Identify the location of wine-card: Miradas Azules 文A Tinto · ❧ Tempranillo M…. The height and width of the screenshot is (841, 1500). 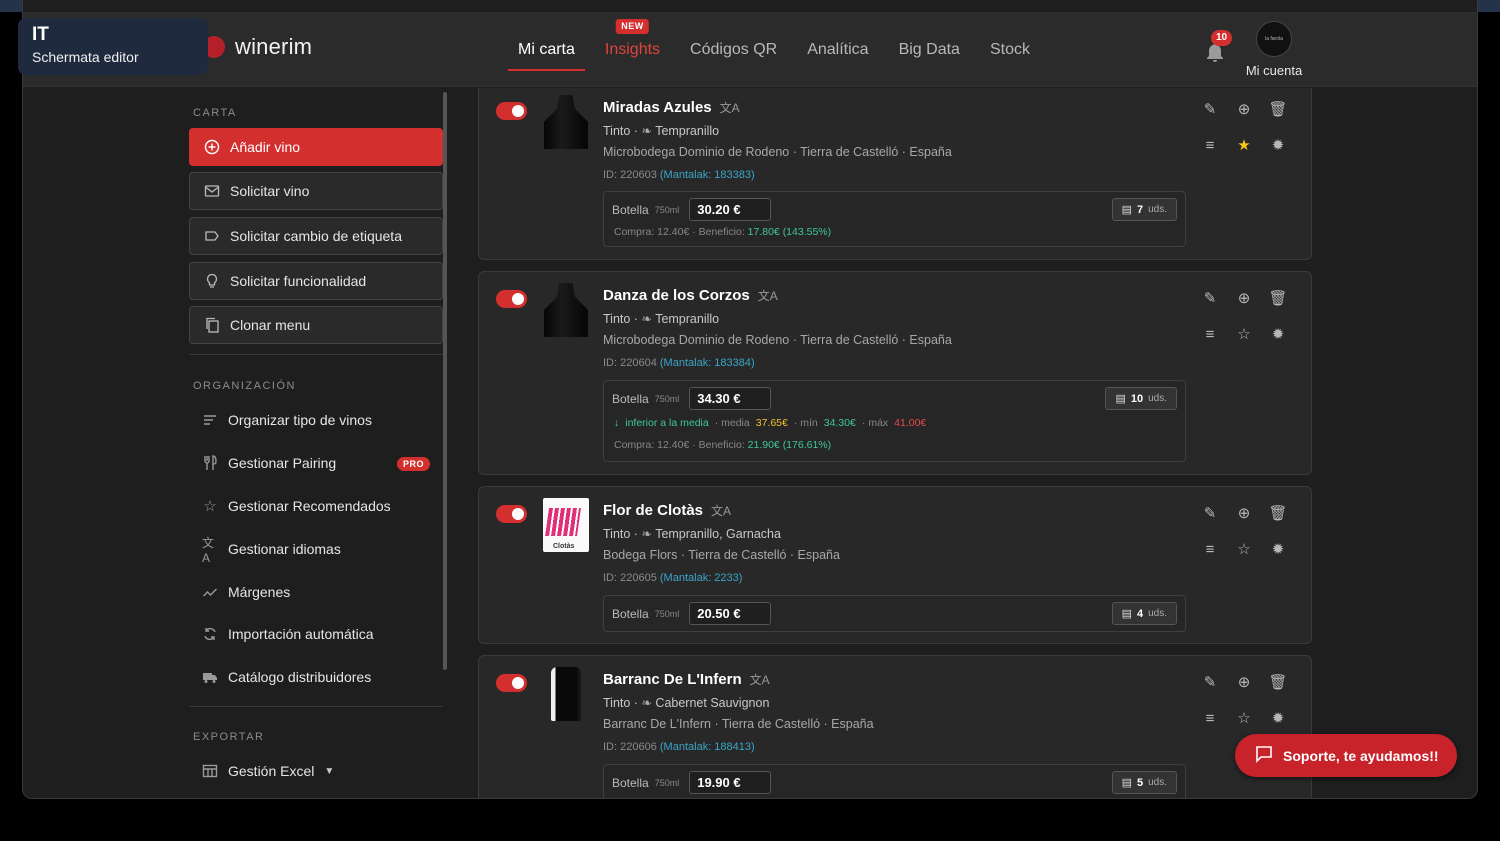
(895, 174).